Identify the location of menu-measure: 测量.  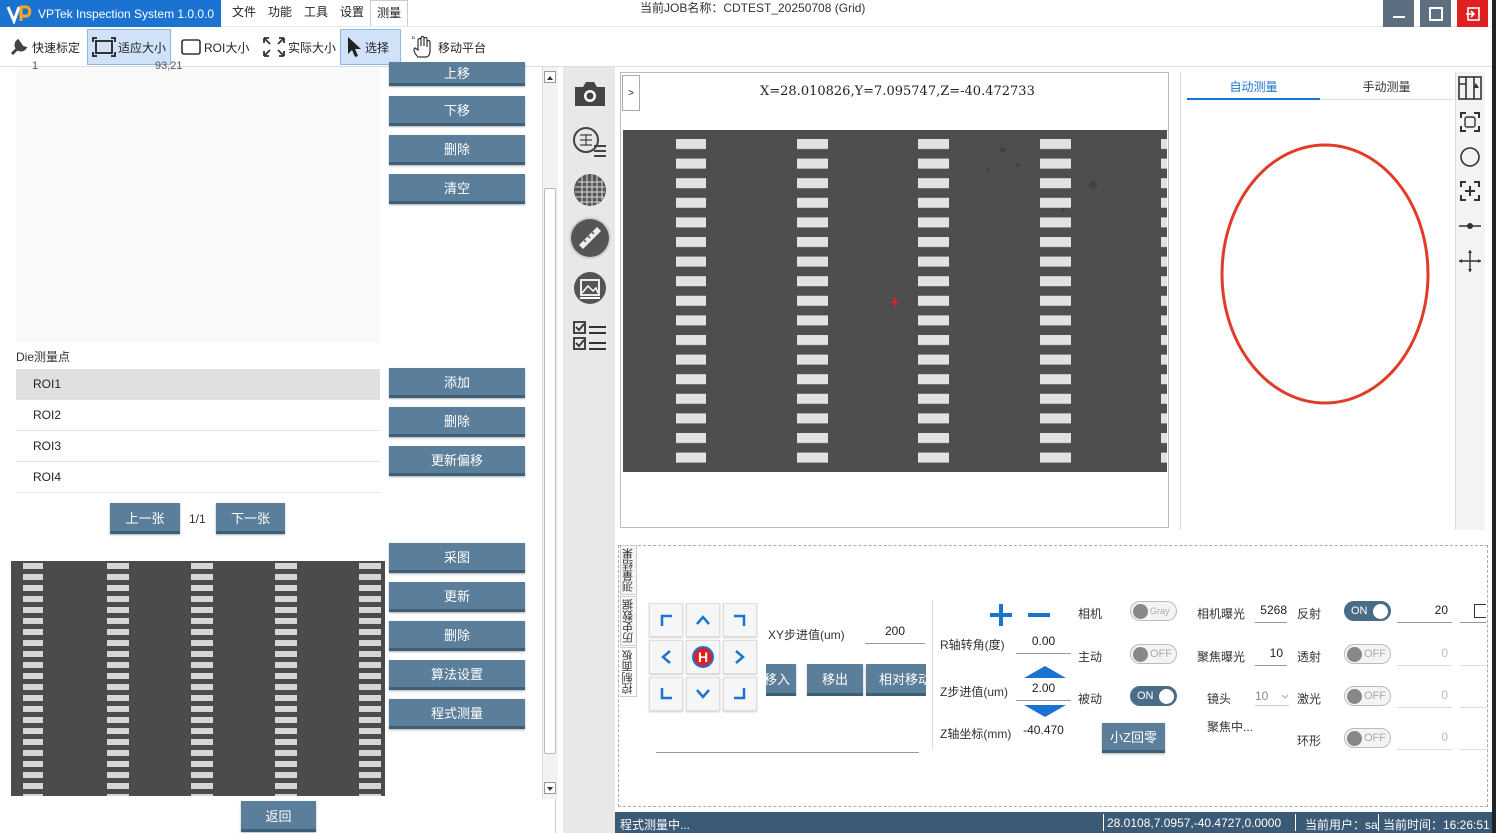
(389, 13).